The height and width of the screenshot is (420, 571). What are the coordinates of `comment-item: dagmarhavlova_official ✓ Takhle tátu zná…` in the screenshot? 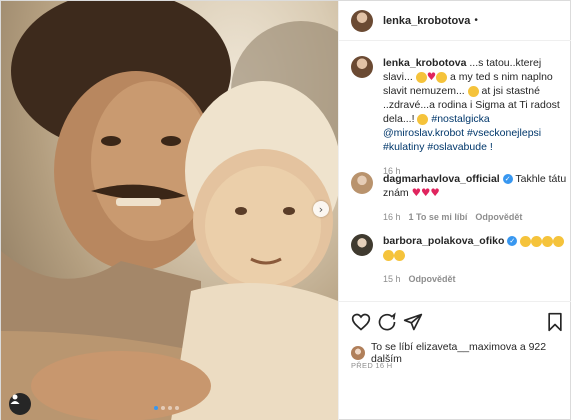 It's located at (461, 198).